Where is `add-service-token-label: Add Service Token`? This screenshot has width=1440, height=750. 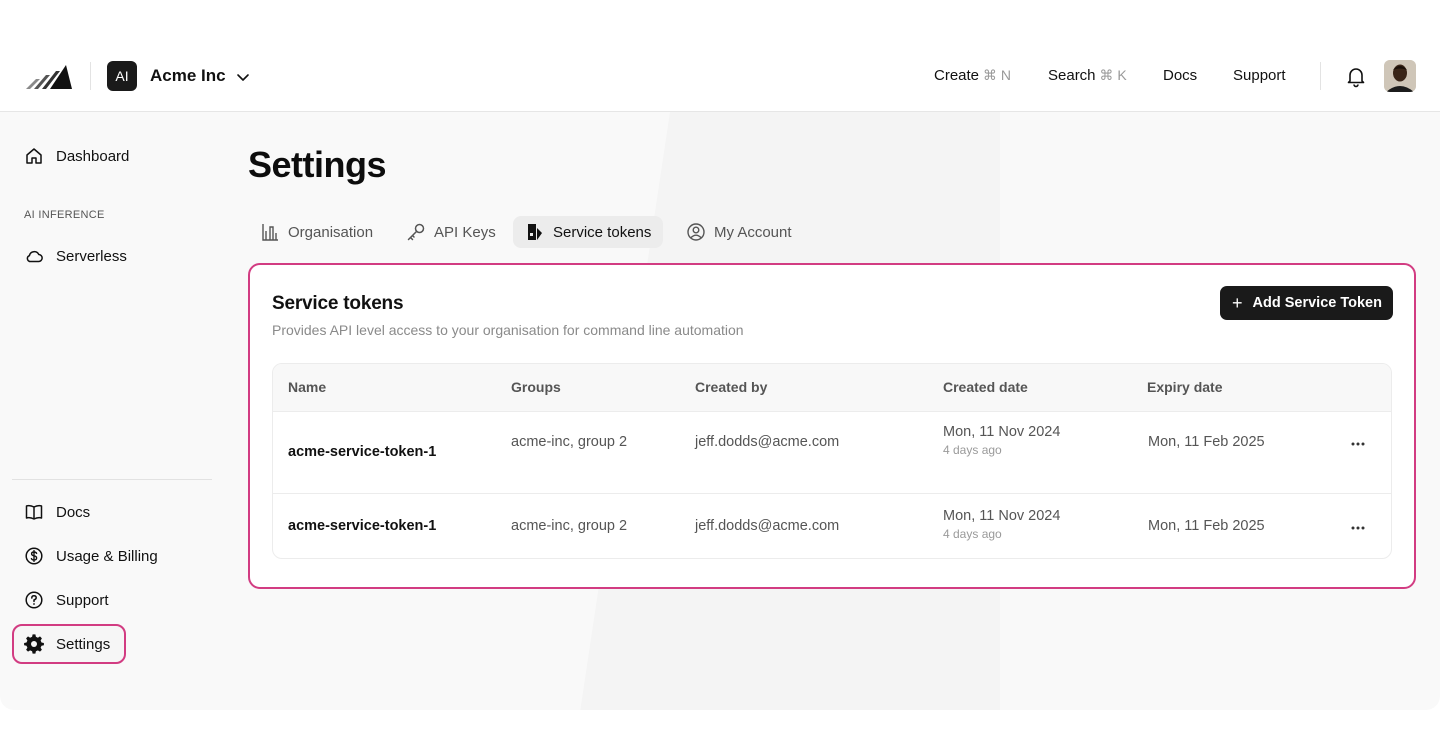
add-service-token-label: Add Service Token is located at coordinates (1317, 303).